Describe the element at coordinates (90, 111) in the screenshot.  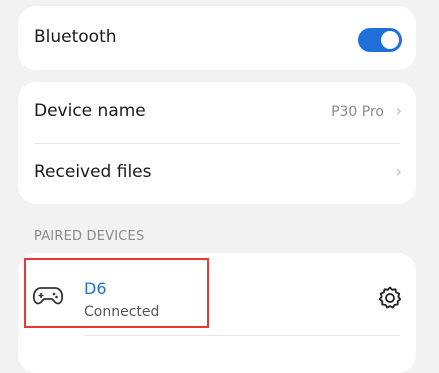
I see `device-name-label: Device name` at that location.